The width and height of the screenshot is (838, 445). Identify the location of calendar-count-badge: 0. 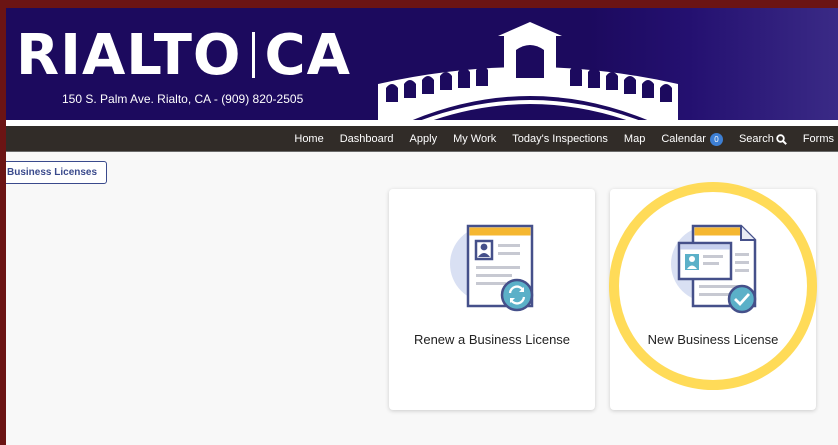
(716, 139).